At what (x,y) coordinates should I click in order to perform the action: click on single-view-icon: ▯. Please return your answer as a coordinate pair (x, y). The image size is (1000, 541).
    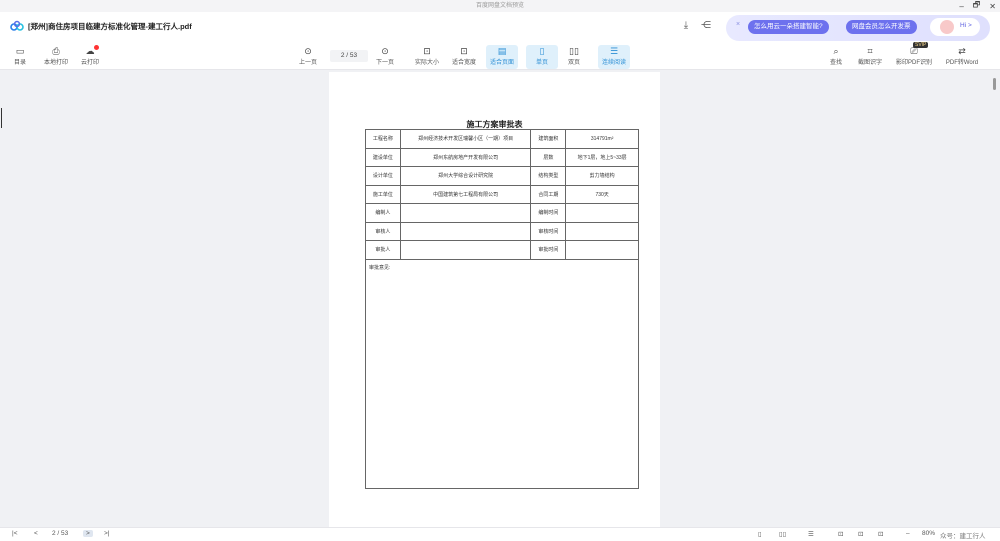
    Looking at the image, I should click on (760, 534).